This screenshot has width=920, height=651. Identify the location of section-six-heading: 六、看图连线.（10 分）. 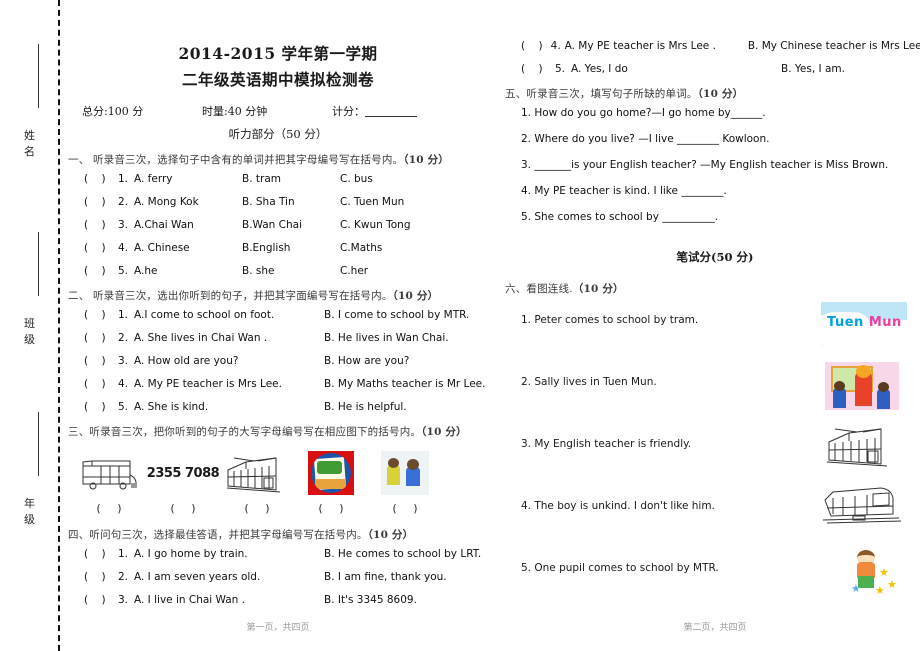
(712, 288).